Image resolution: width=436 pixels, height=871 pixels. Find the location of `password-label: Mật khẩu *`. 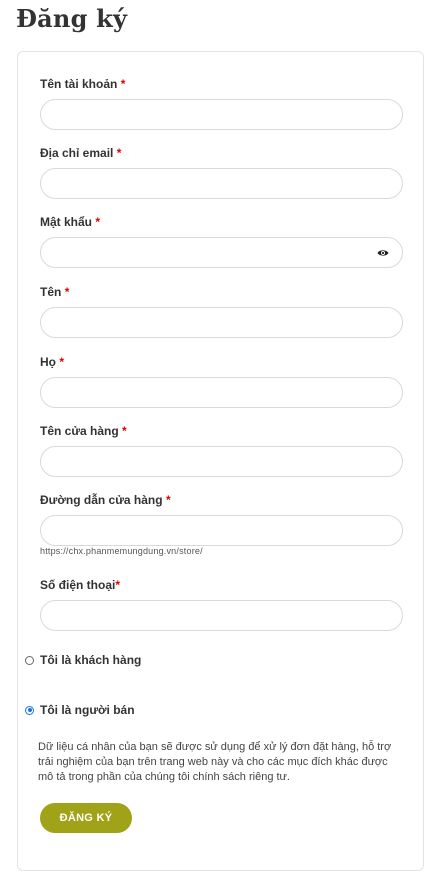

password-label: Mật khẩu * is located at coordinates (70, 222).